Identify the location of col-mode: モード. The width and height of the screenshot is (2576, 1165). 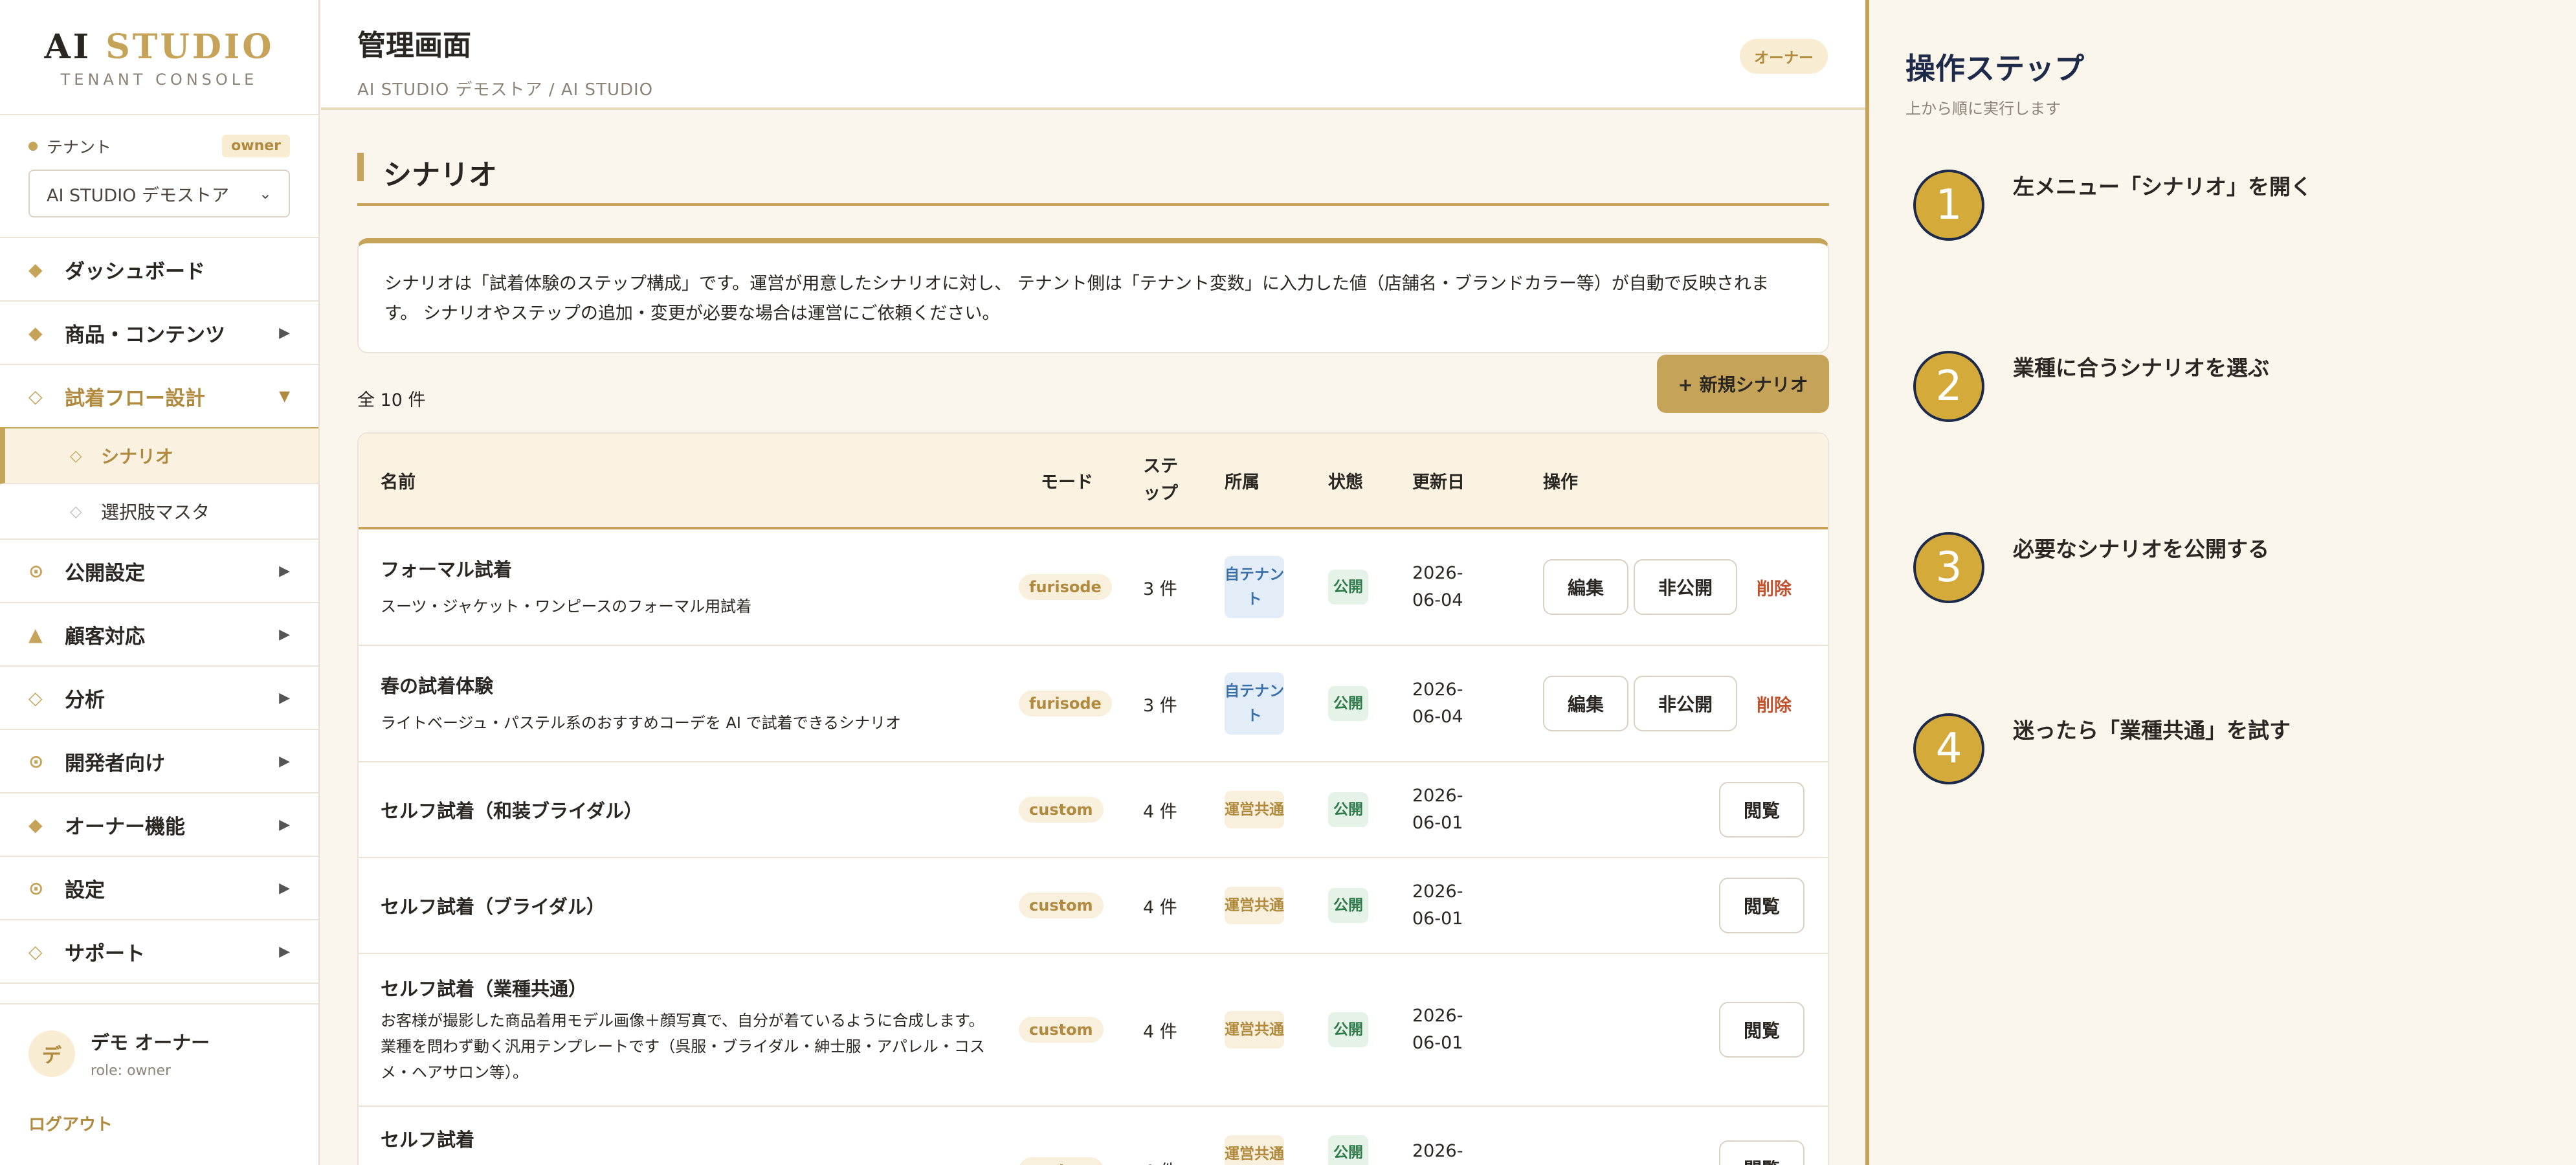
(1081, 480).